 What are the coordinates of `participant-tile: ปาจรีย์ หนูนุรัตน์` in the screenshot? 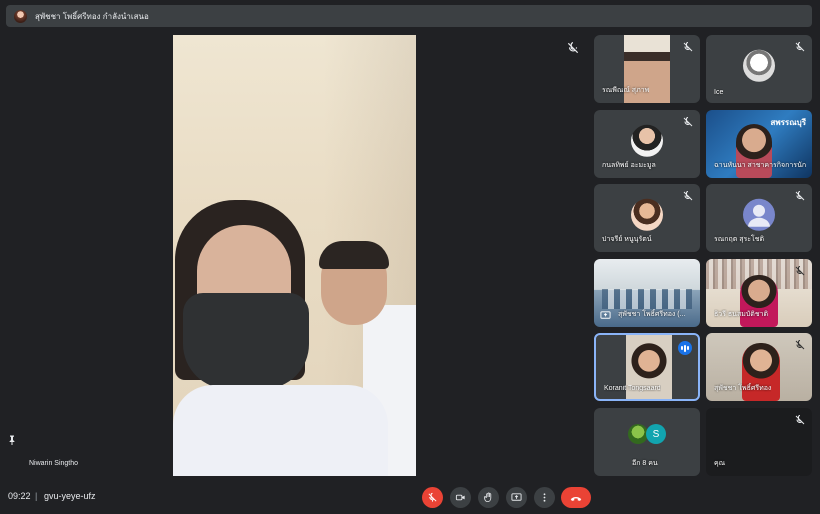 It's located at (647, 218).